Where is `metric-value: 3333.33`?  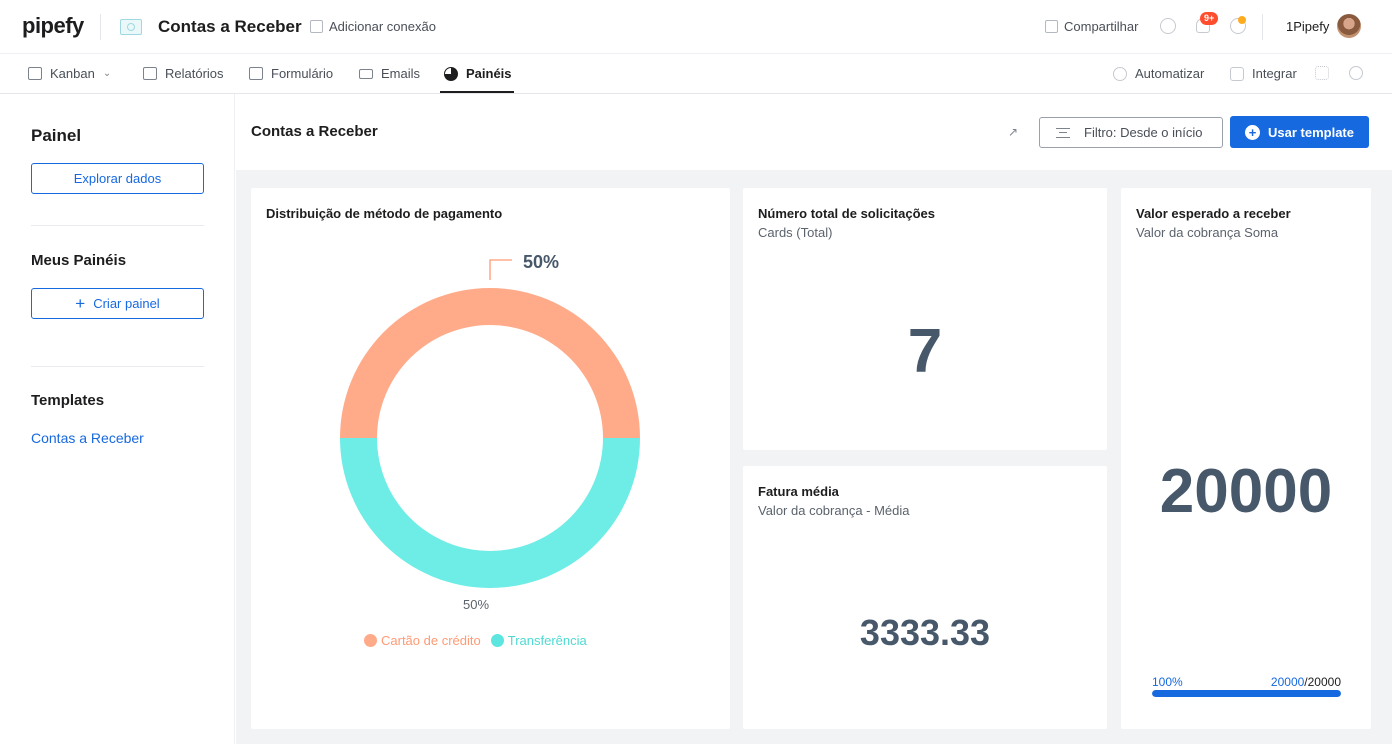
metric-value: 3333.33 is located at coordinates (925, 632).